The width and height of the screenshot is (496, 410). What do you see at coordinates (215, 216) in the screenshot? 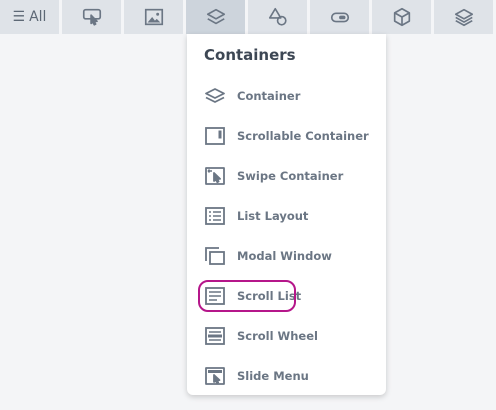
I see `list-layout-icon` at bounding box center [215, 216].